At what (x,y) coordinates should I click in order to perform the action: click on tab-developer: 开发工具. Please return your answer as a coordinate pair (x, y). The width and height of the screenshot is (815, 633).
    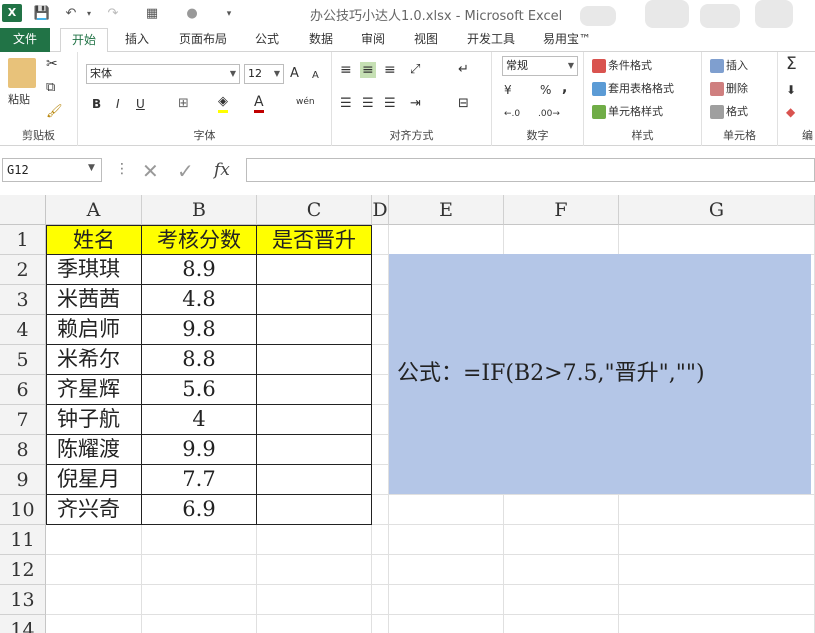
    Looking at the image, I should click on (491, 40).